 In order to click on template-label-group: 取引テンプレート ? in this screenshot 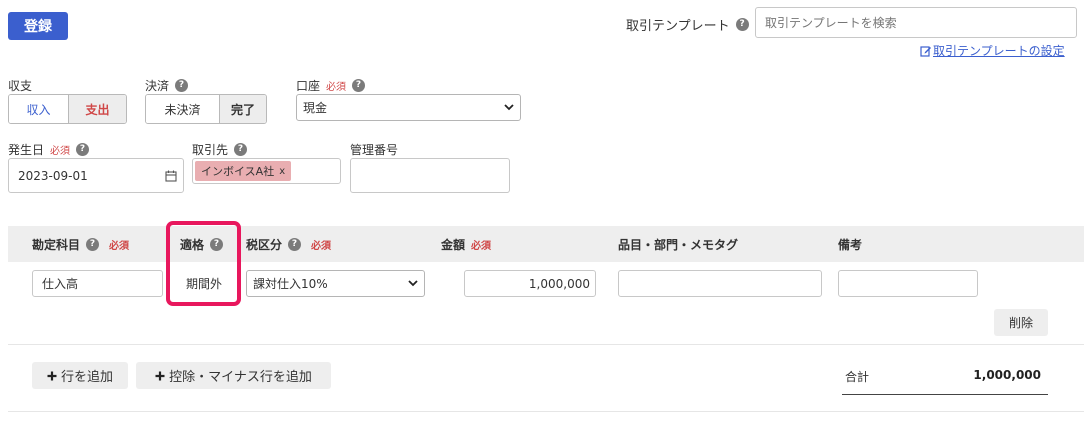, I will do `click(687, 24)`.